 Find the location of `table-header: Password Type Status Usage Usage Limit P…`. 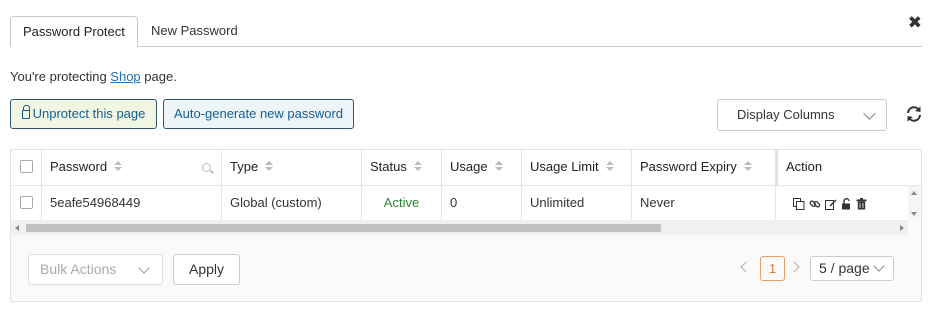

table-header: Password Type Status Usage Usage Limit P… is located at coordinates (466, 168).